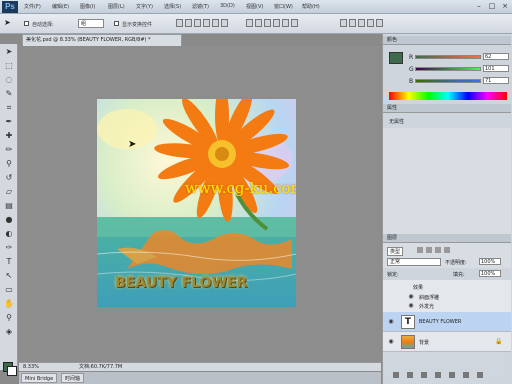 The width and height of the screenshot is (512, 384). Describe the element at coordinates (294, 23) in the screenshot. I see `distribute-right-icon` at that location.